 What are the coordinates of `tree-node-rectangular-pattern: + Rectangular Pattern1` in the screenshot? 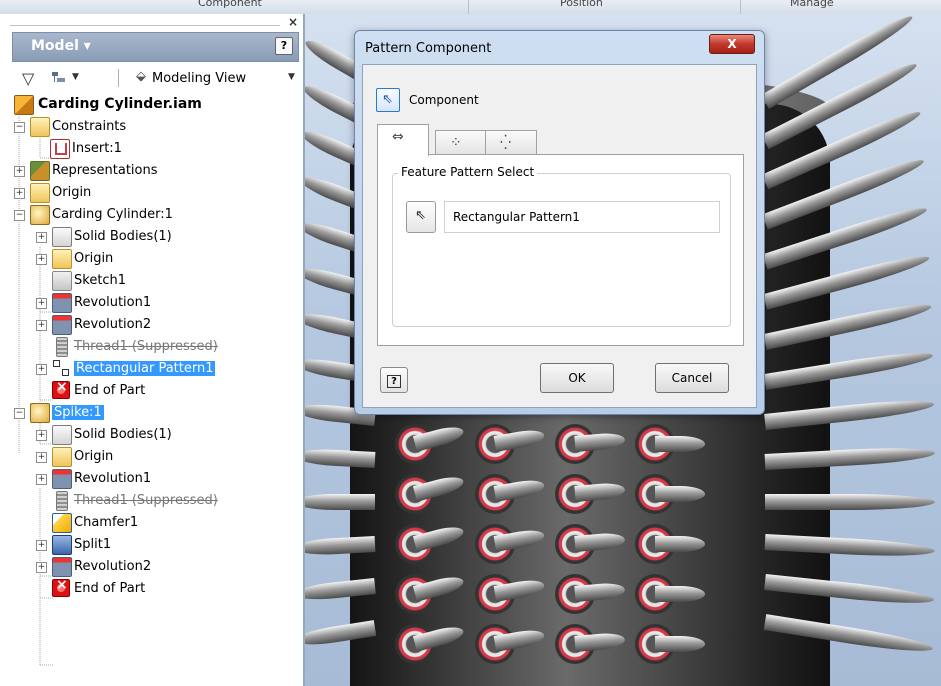 It's located at (166, 369).